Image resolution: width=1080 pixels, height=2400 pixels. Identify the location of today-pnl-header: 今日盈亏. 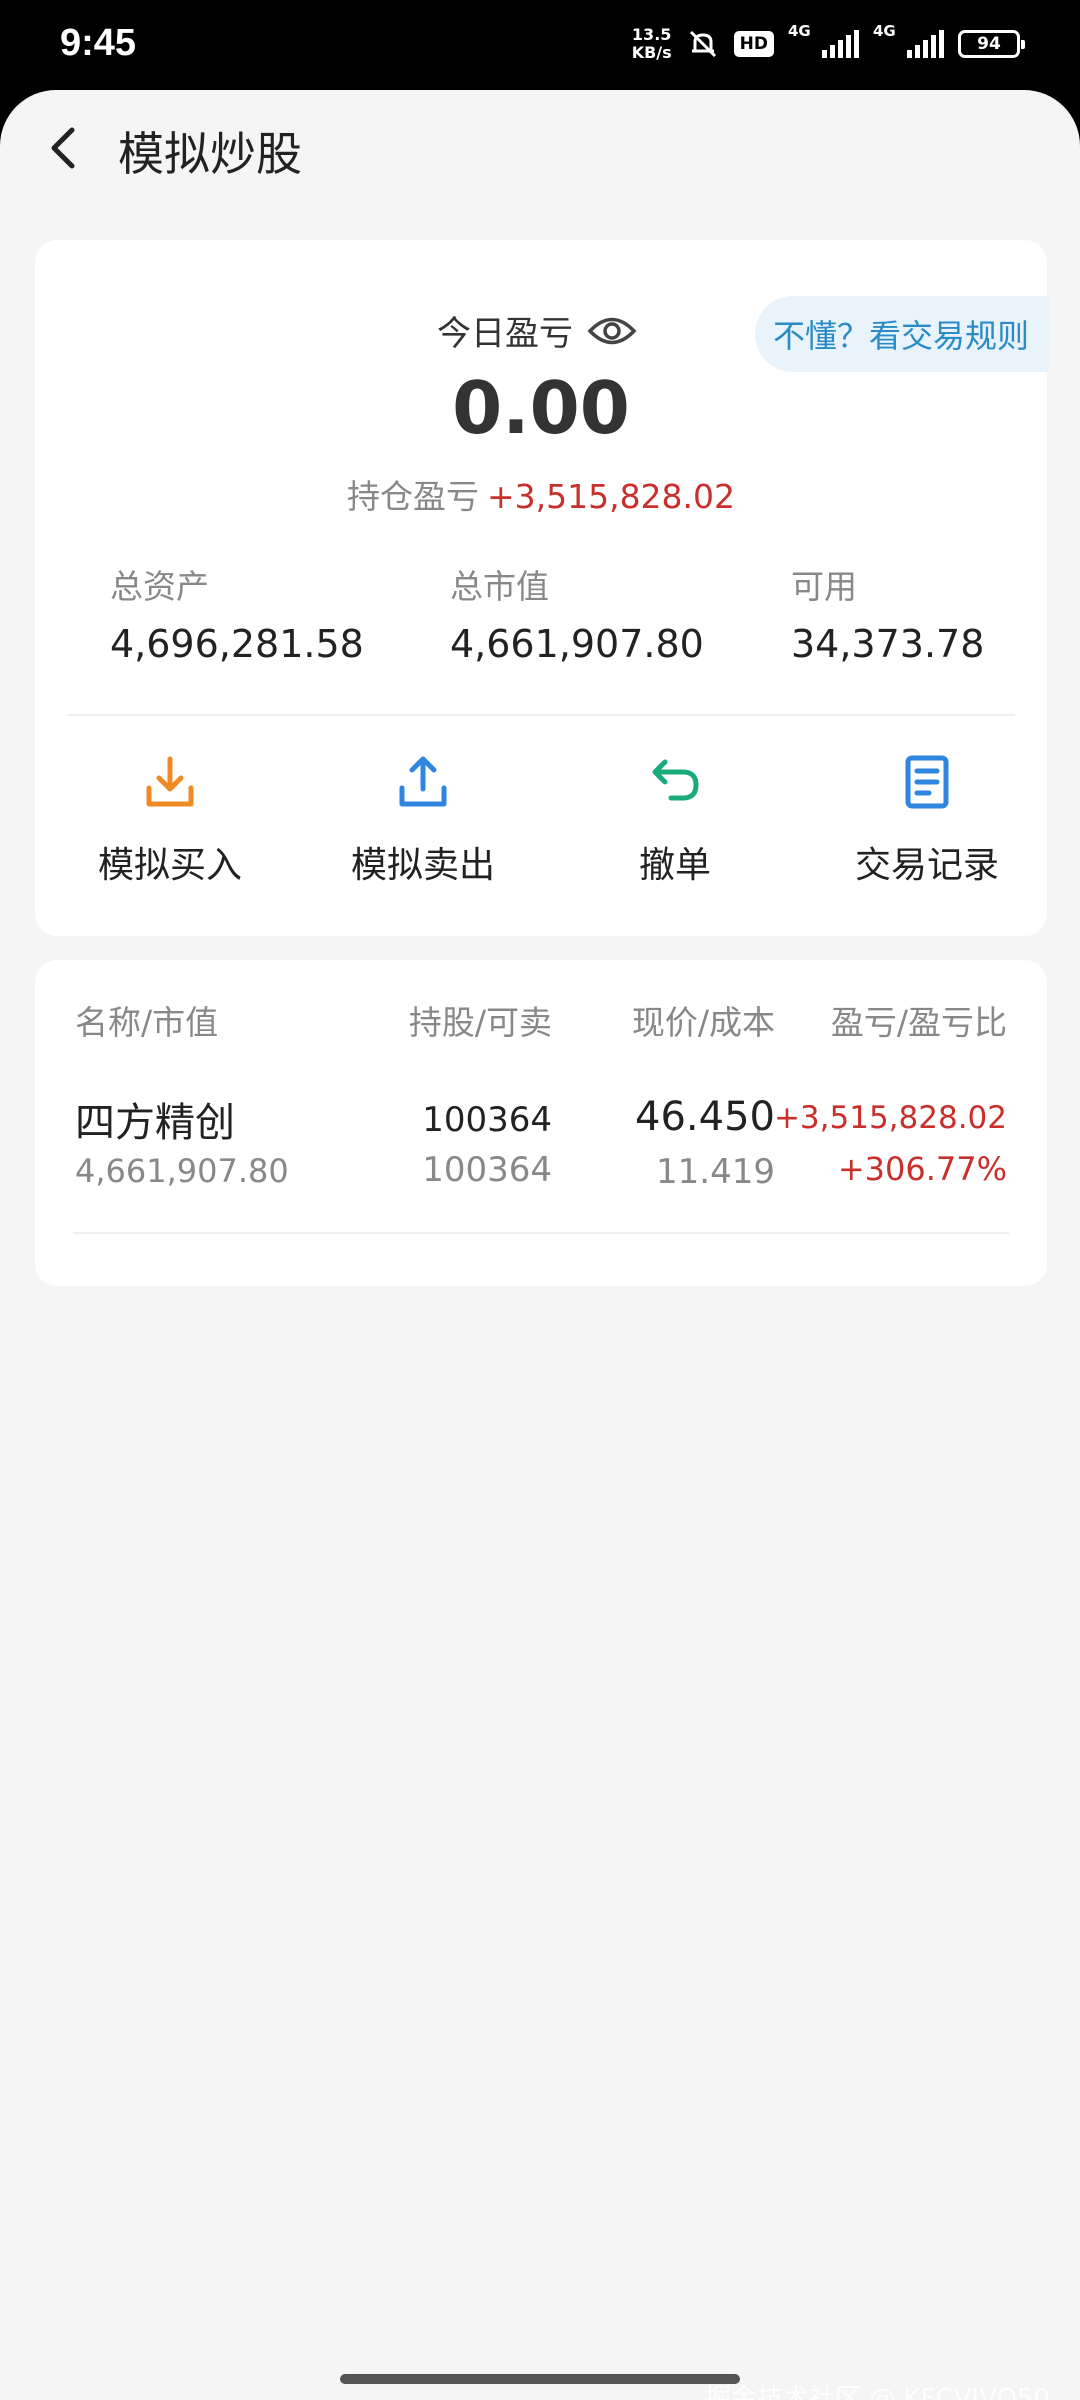
(537, 330).